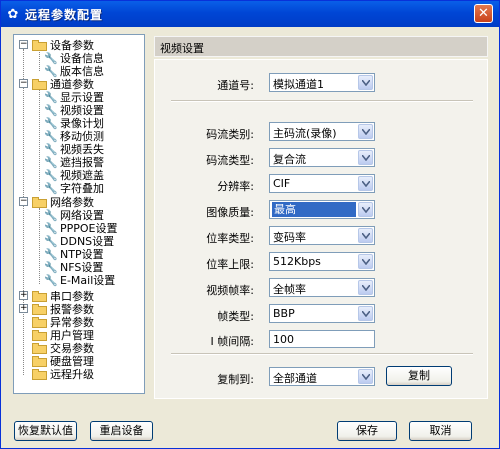 Image resolution: width=500 pixels, height=449 pixels. Describe the element at coordinates (235, 379) in the screenshot. I see `copy-to-label: 复制到:` at that location.